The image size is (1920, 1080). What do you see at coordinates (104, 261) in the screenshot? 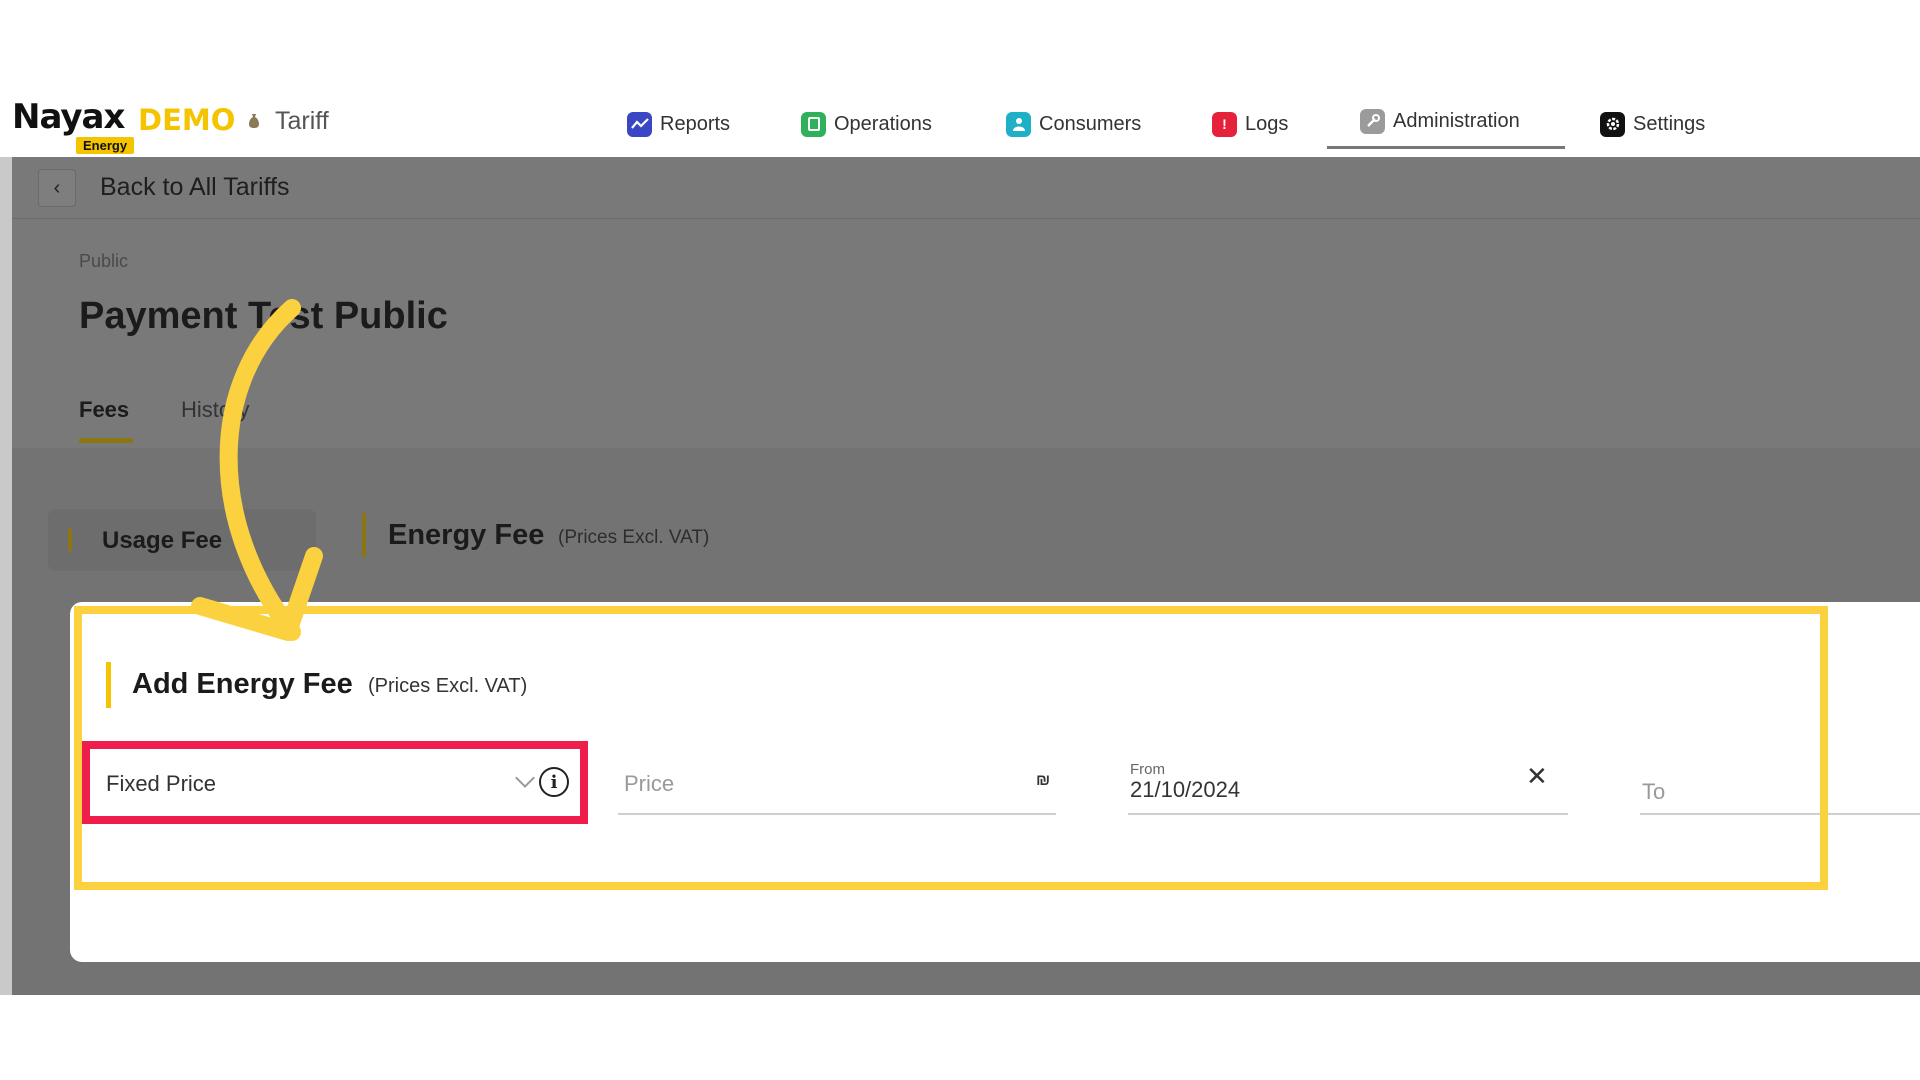
I see `tariff-visibility: Public` at bounding box center [104, 261].